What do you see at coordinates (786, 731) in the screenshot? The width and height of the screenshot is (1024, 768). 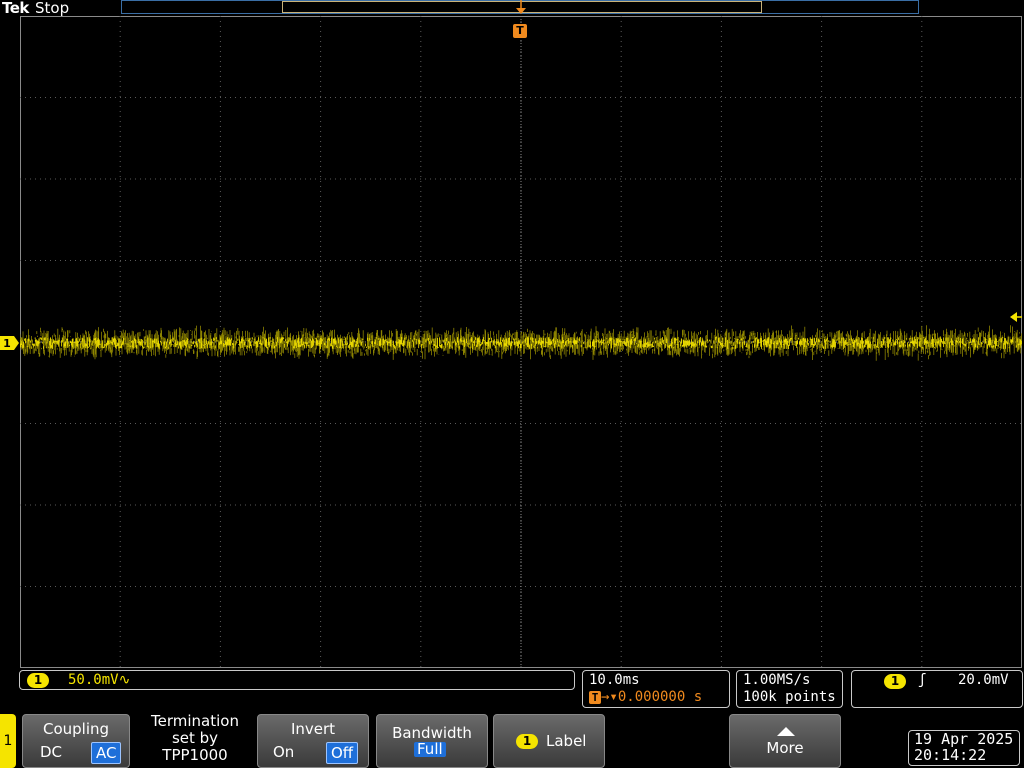 I see `chevron-up-icon` at bounding box center [786, 731].